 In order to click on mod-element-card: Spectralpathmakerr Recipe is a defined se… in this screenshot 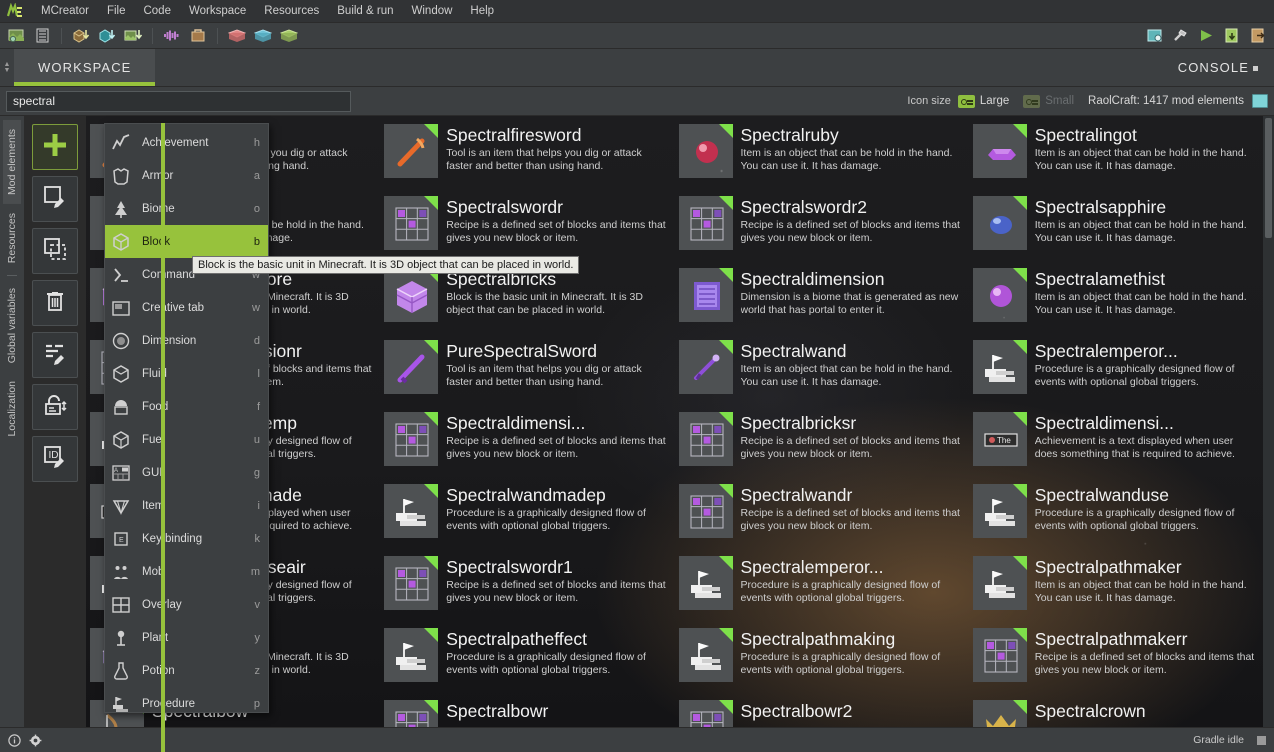, I will do `click(1116, 658)`.